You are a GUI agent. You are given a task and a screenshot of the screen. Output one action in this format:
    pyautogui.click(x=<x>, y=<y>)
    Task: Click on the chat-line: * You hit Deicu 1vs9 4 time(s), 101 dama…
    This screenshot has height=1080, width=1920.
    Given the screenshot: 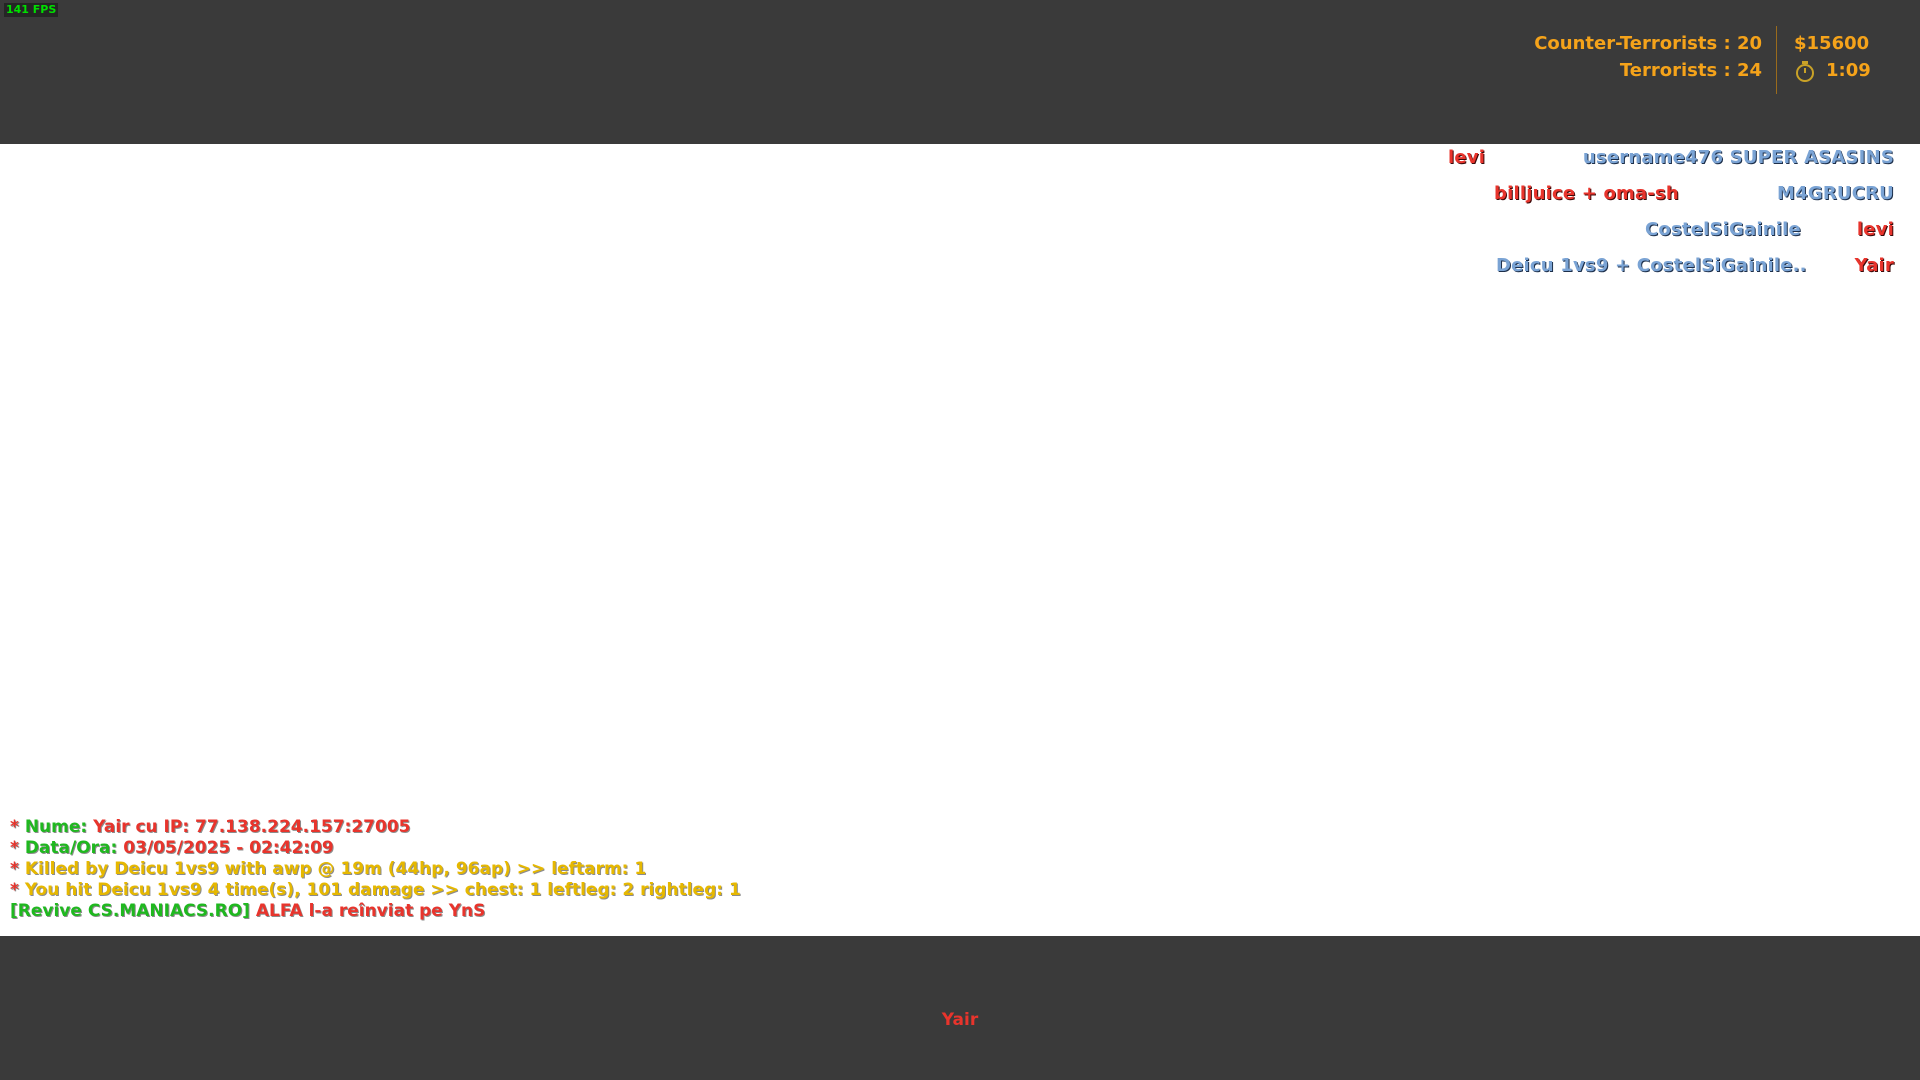 What is the action you would take?
    pyautogui.click(x=375, y=890)
    